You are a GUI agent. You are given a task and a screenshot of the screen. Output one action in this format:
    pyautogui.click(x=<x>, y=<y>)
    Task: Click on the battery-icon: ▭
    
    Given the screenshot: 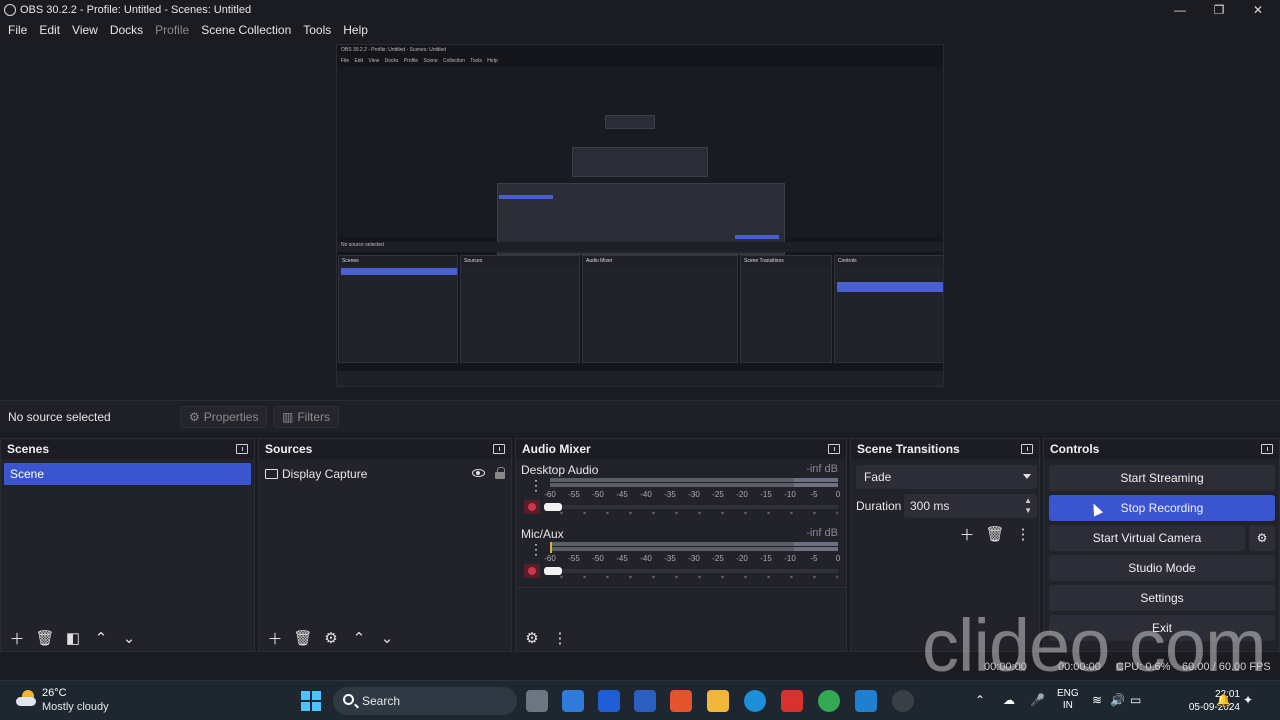 What is the action you would take?
    pyautogui.click(x=1135, y=700)
    